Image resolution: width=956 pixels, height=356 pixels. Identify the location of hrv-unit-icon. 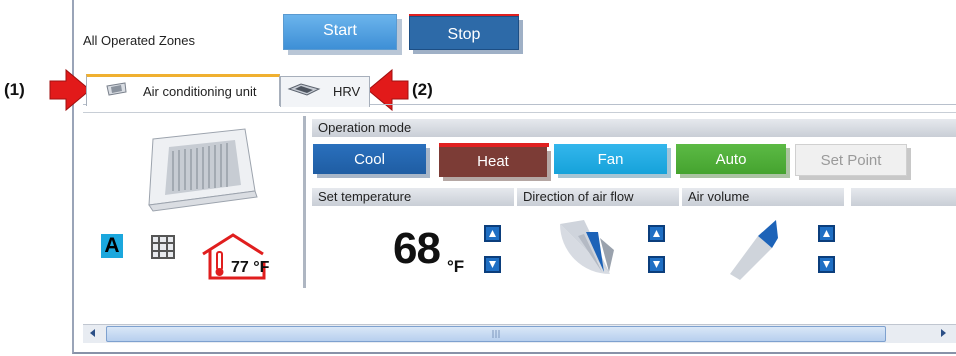
(304, 89).